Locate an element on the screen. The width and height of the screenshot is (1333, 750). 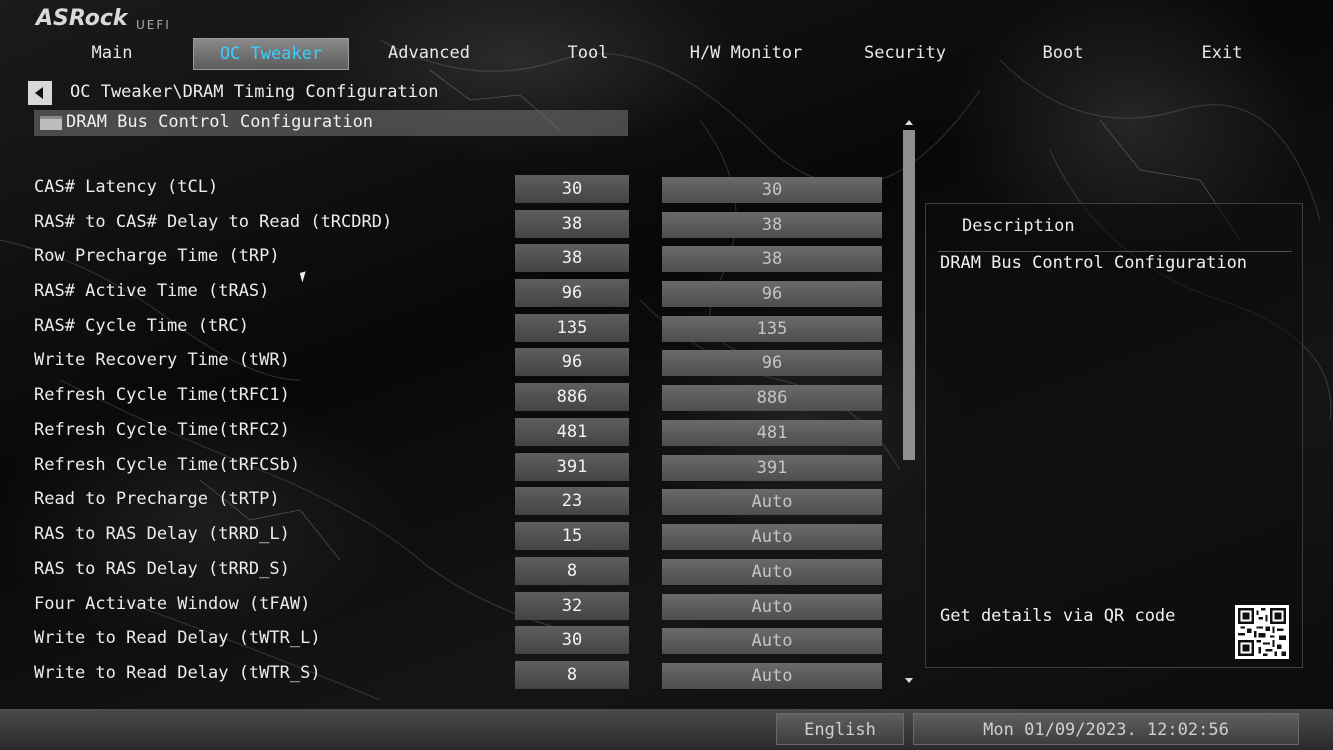
tab-boot: Boot is located at coordinates (1063, 54).